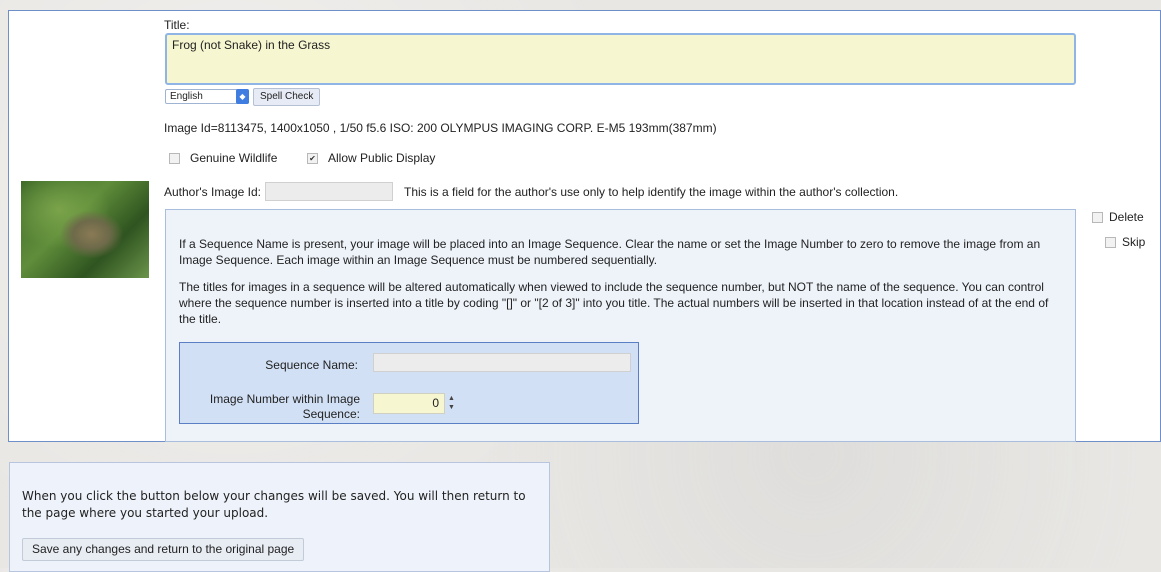 The width and height of the screenshot is (1161, 572). Describe the element at coordinates (177, 25) in the screenshot. I see `title-label: Title:` at that location.